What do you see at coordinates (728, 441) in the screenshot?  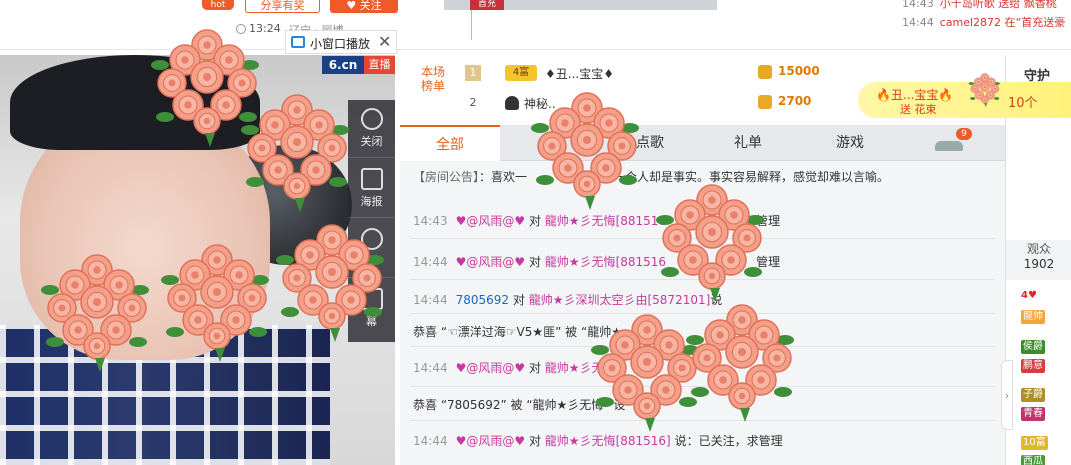 I see `message-text: 说：已关注，求管理` at bounding box center [728, 441].